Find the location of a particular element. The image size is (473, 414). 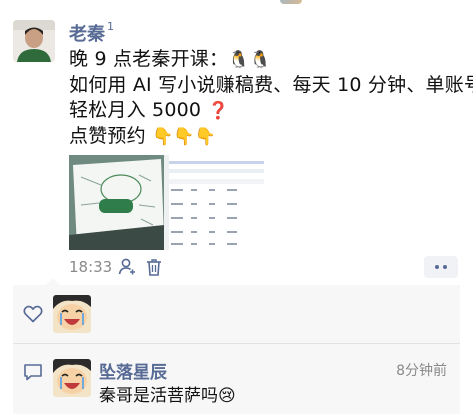

comment-text-body: 秦哥是活菩萨吗 is located at coordinates (158, 396).